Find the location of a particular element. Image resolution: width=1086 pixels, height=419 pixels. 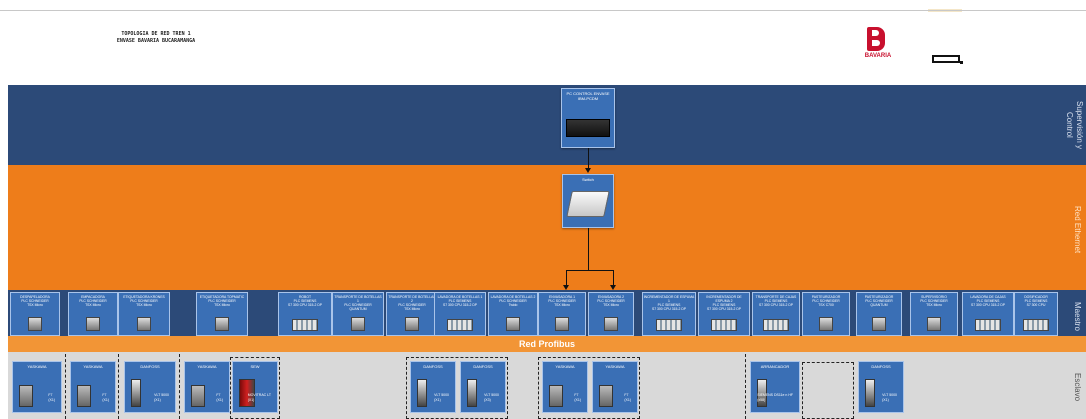

master-node: LAVADORA DE BOTELLAS 2 PLC SCHNEIDER Twido is located at coordinates (513, 314).